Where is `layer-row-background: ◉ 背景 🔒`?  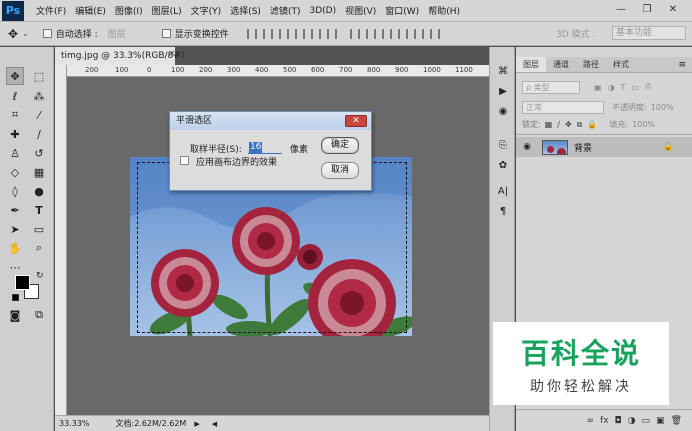
layer-row-background: ◉ 背景 🔒 is located at coordinates (604, 147).